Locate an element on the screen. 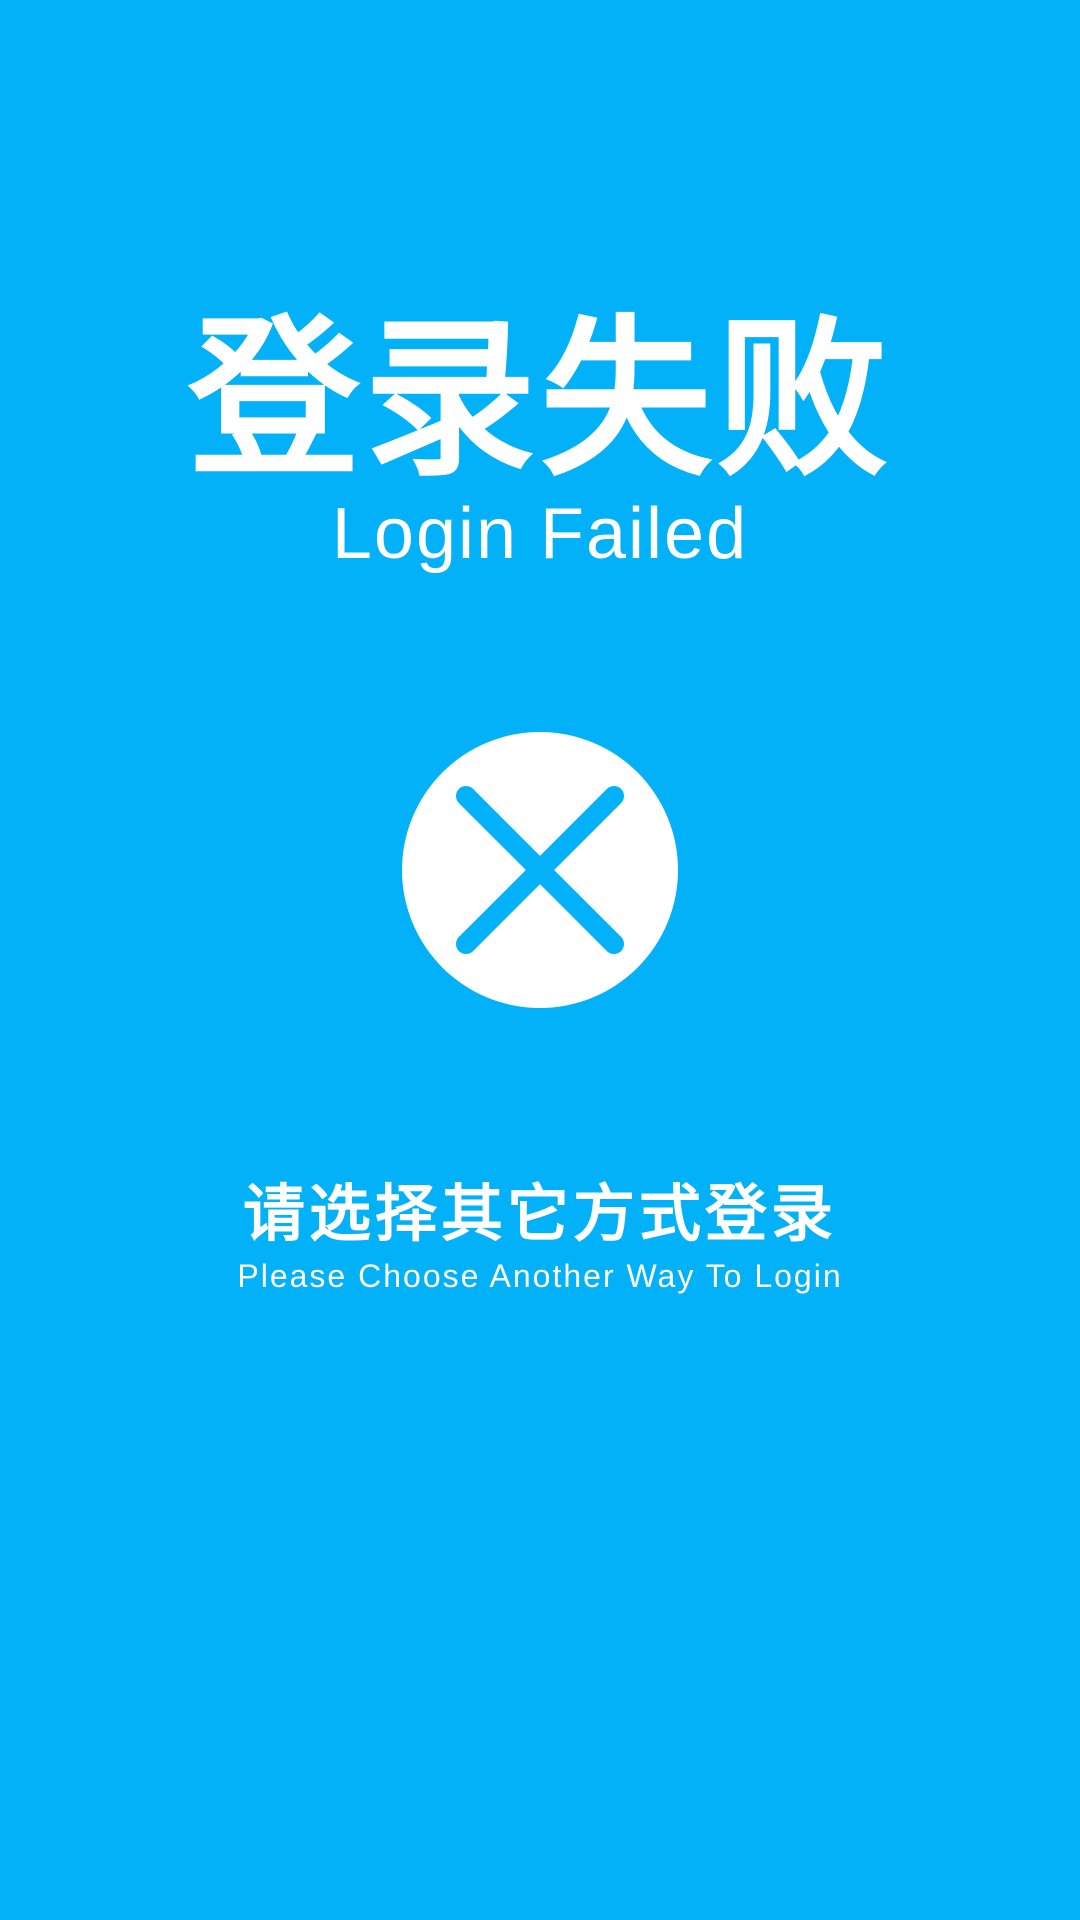 This screenshot has width=1080, height=1920. close-icon is located at coordinates (540, 870).